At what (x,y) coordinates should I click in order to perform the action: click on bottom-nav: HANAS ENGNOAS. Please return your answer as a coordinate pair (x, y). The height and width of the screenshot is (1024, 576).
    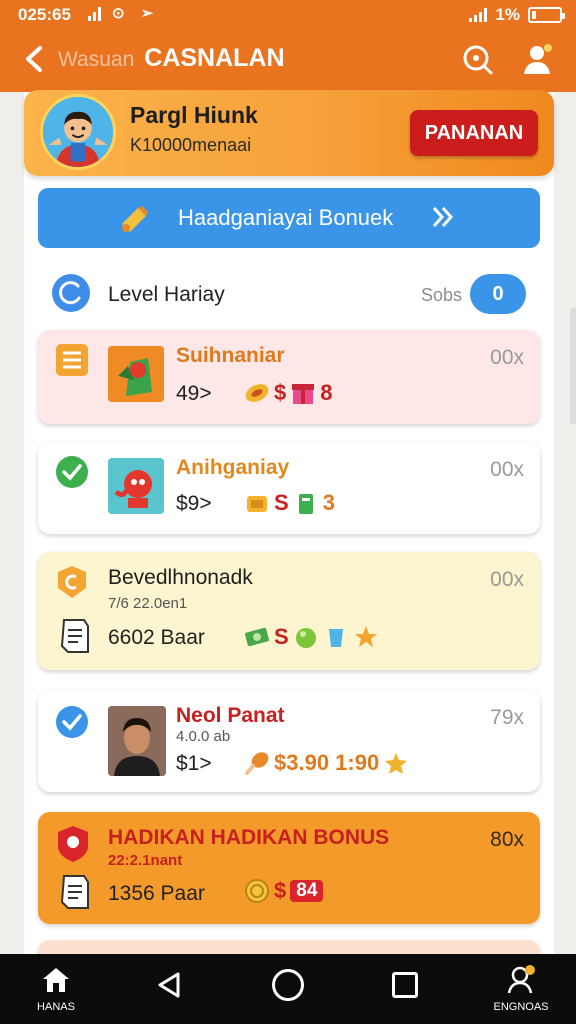
    Looking at the image, I should click on (288, 989).